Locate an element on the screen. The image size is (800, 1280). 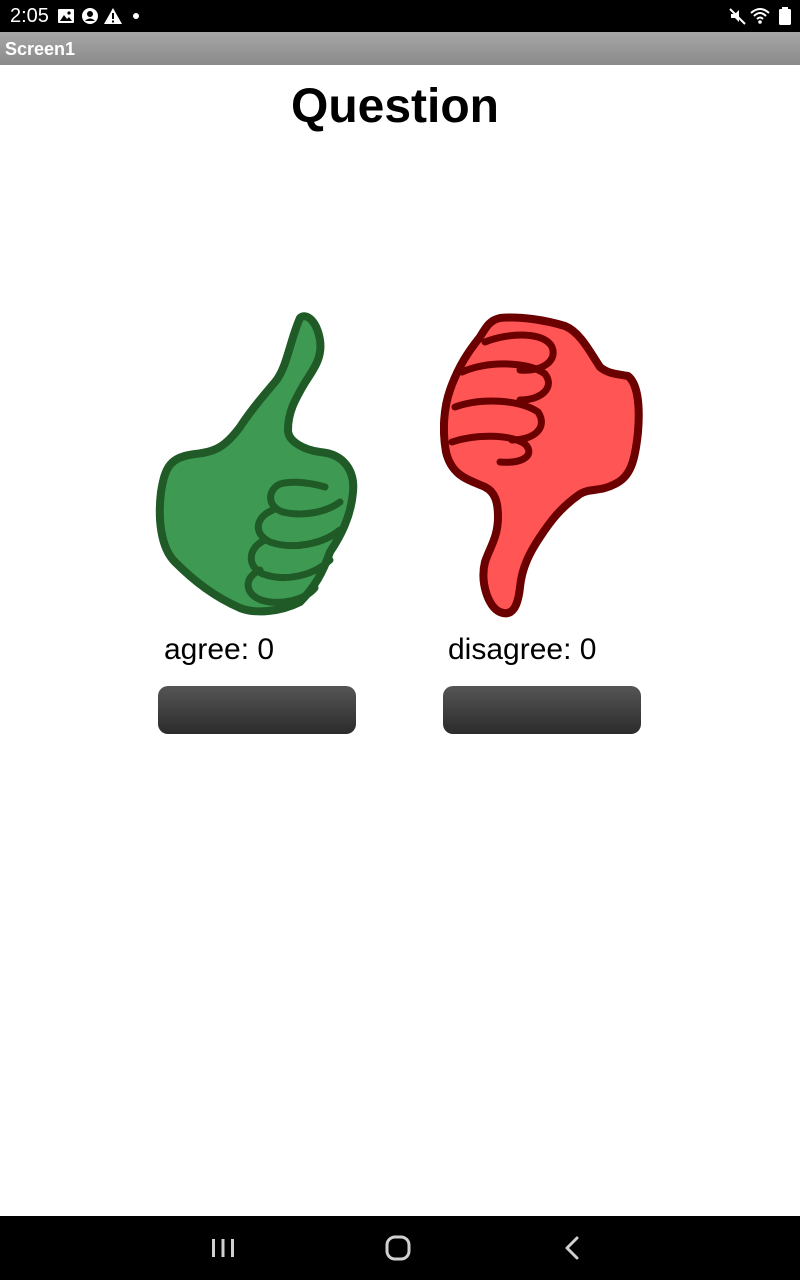
screen-title: Screen1 is located at coordinates (40, 49).